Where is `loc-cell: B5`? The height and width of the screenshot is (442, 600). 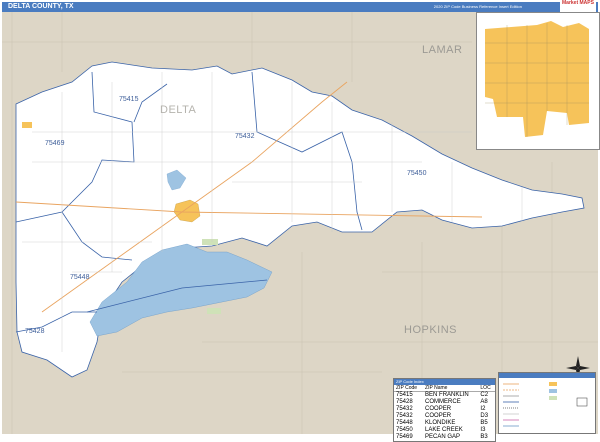 loc-cell: B5 is located at coordinates (484, 423).